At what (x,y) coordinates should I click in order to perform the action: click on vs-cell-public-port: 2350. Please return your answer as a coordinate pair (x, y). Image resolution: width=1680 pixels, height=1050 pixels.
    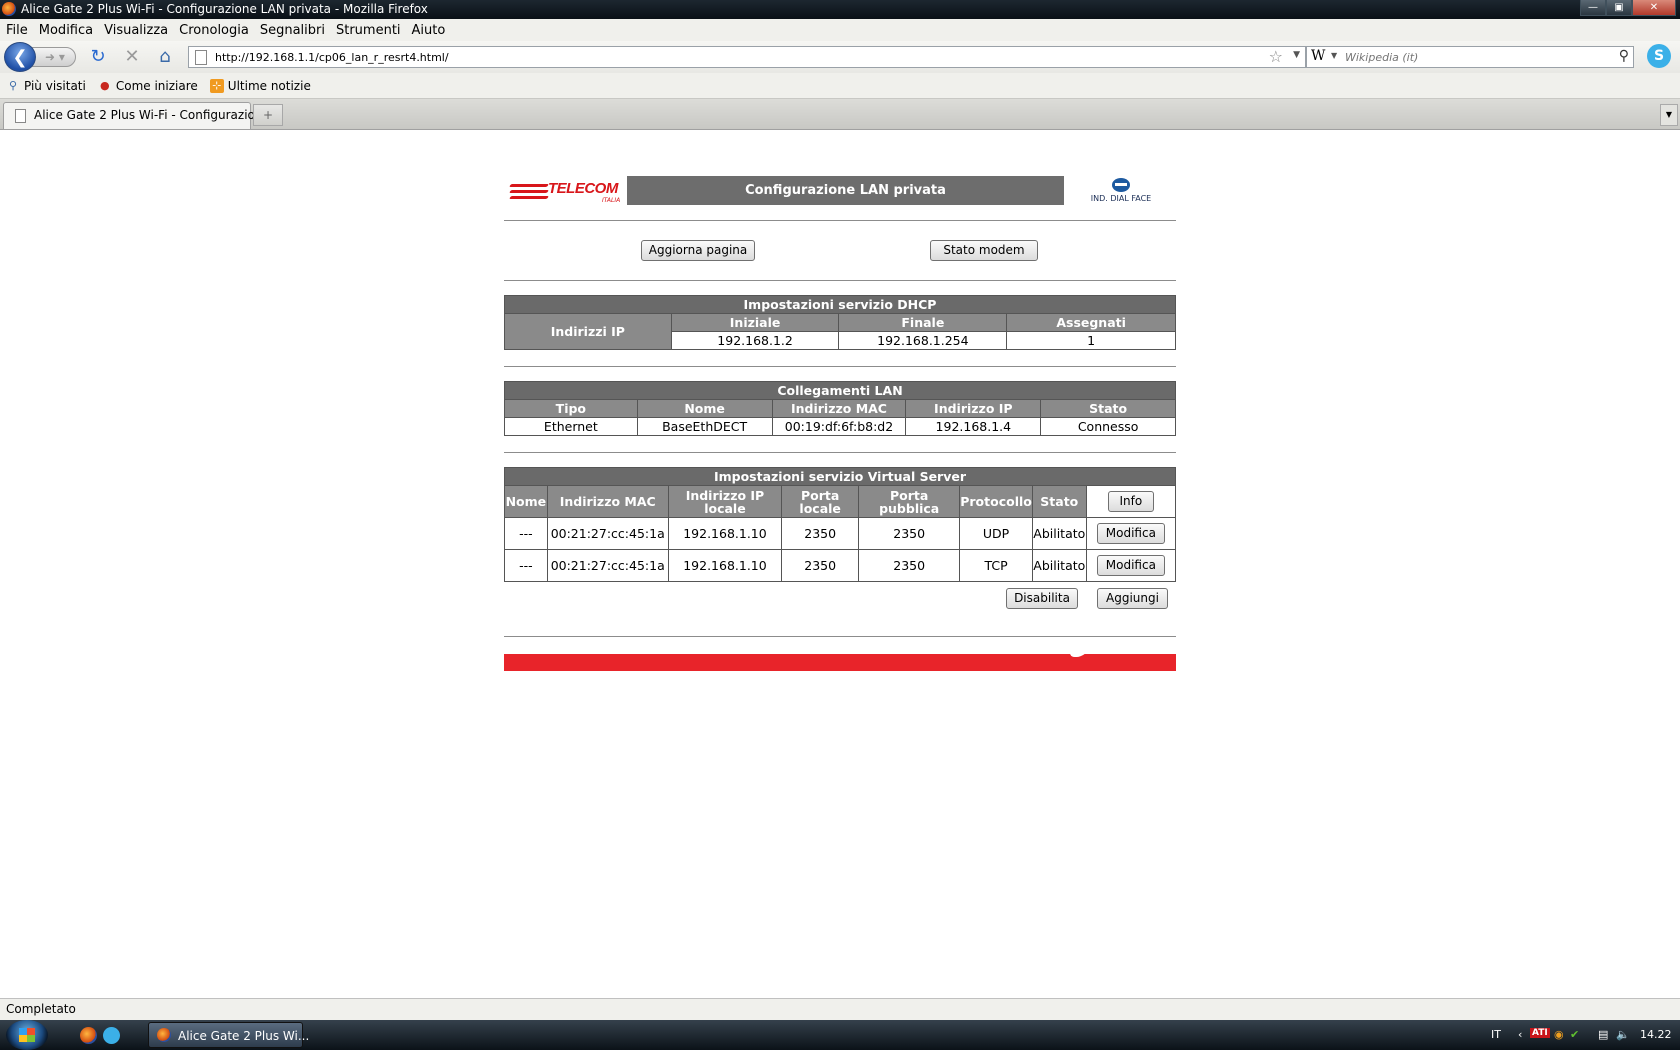
    Looking at the image, I should click on (909, 533).